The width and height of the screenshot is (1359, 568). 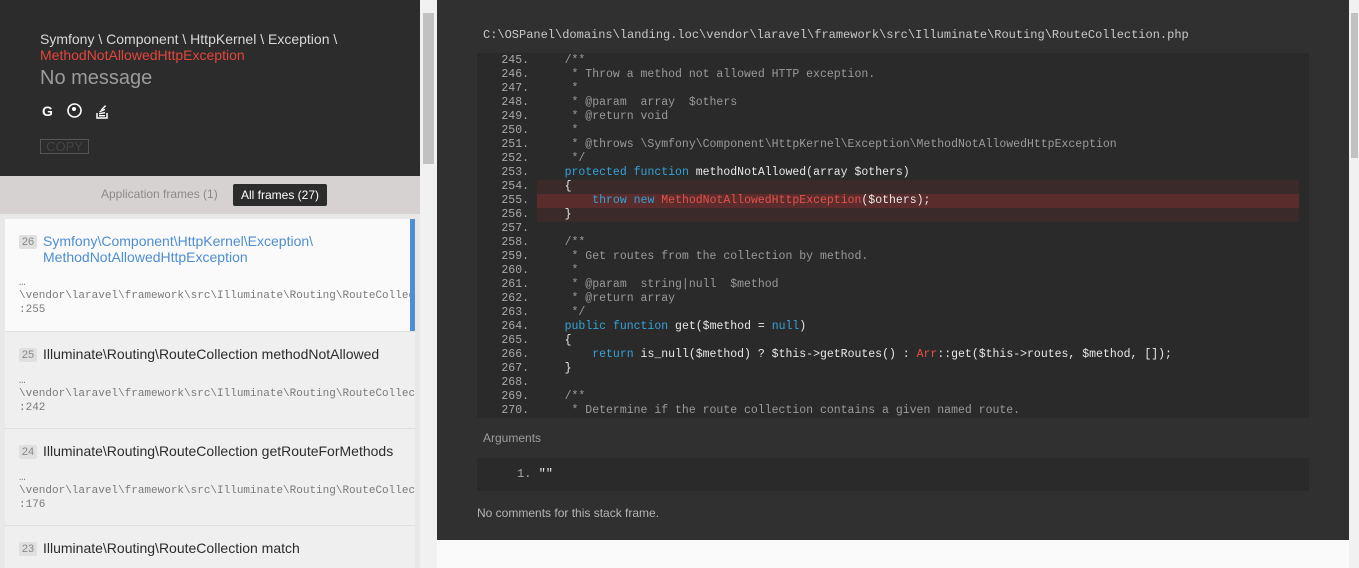 I want to click on line-number: 259., so click(x=515, y=256).